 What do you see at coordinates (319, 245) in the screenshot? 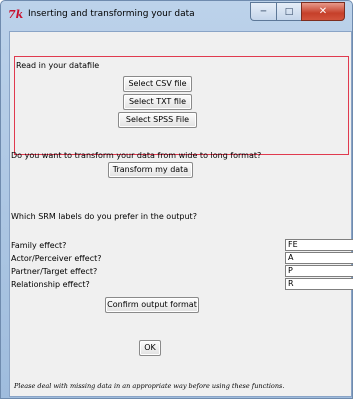
I see `family-effect-input: FE` at bounding box center [319, 245].